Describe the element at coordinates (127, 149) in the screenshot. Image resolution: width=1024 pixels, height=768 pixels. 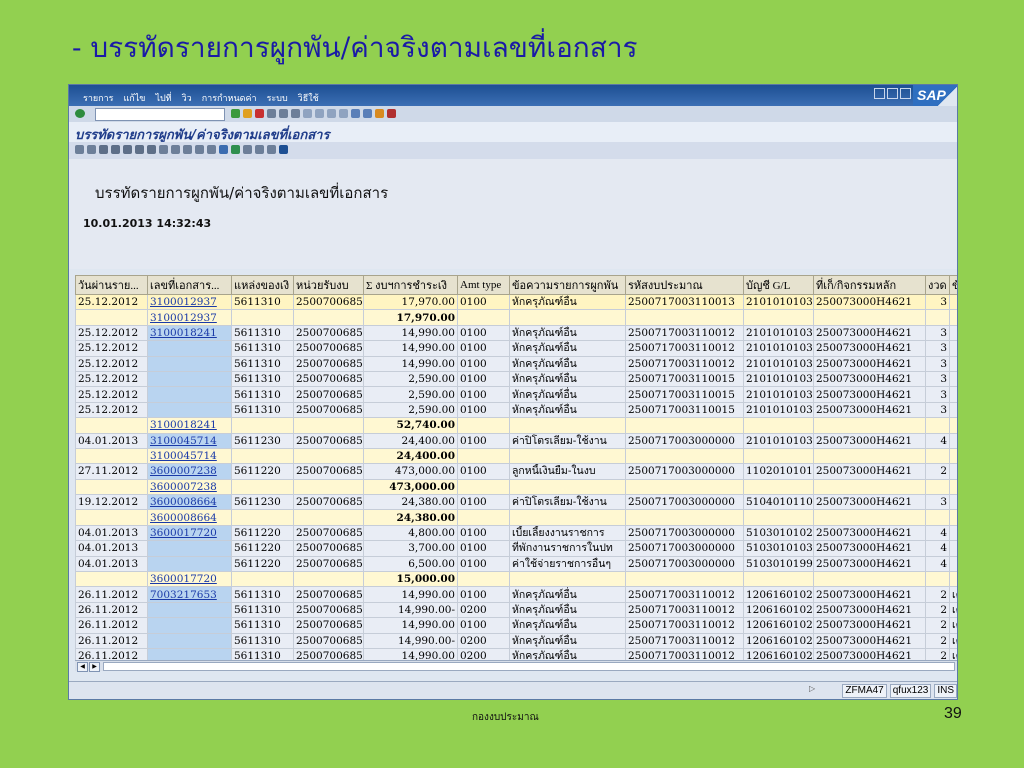
I see `filter-icon` at that location.